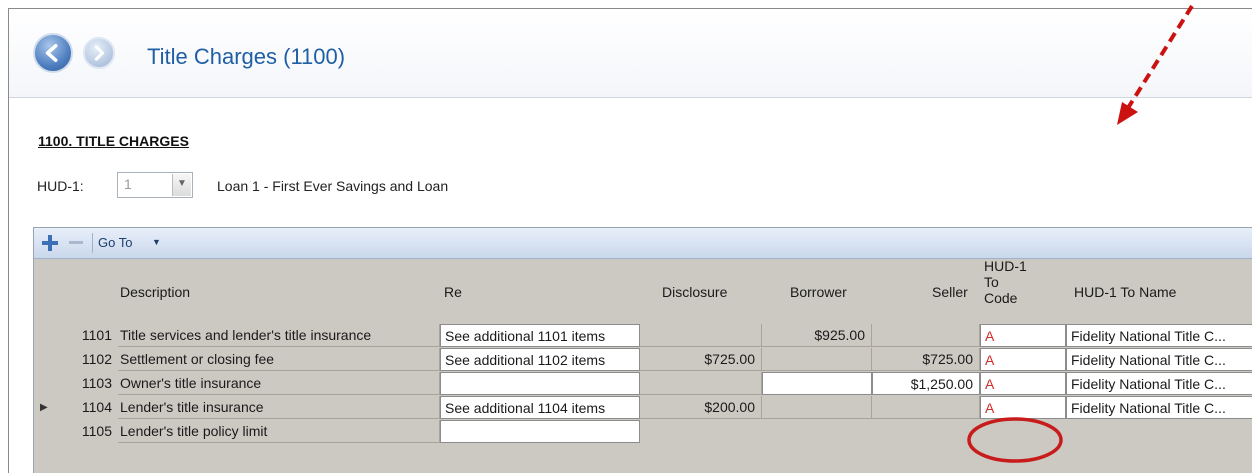 The height and width of the screenshot is (473, 1252). What do you see at coordinates (643, 432) in the screenshot?
I see `table-row: 1105 Lender's title policy limit` at bounding box center [643, 432].